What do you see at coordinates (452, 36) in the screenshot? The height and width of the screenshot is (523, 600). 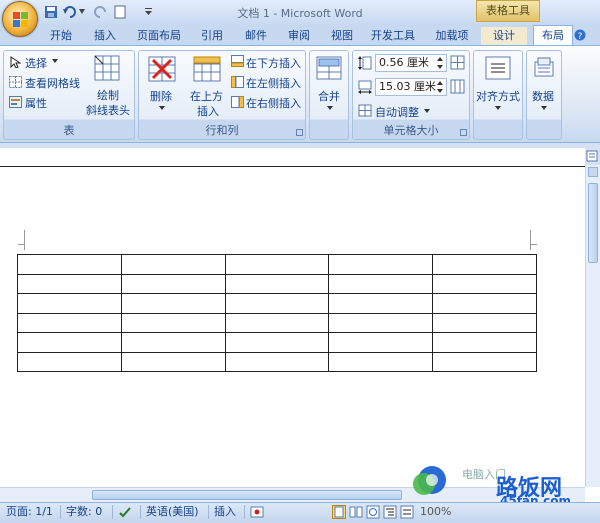 I see `tab-add-ins: 加载项` at bounding box center [452, 36].